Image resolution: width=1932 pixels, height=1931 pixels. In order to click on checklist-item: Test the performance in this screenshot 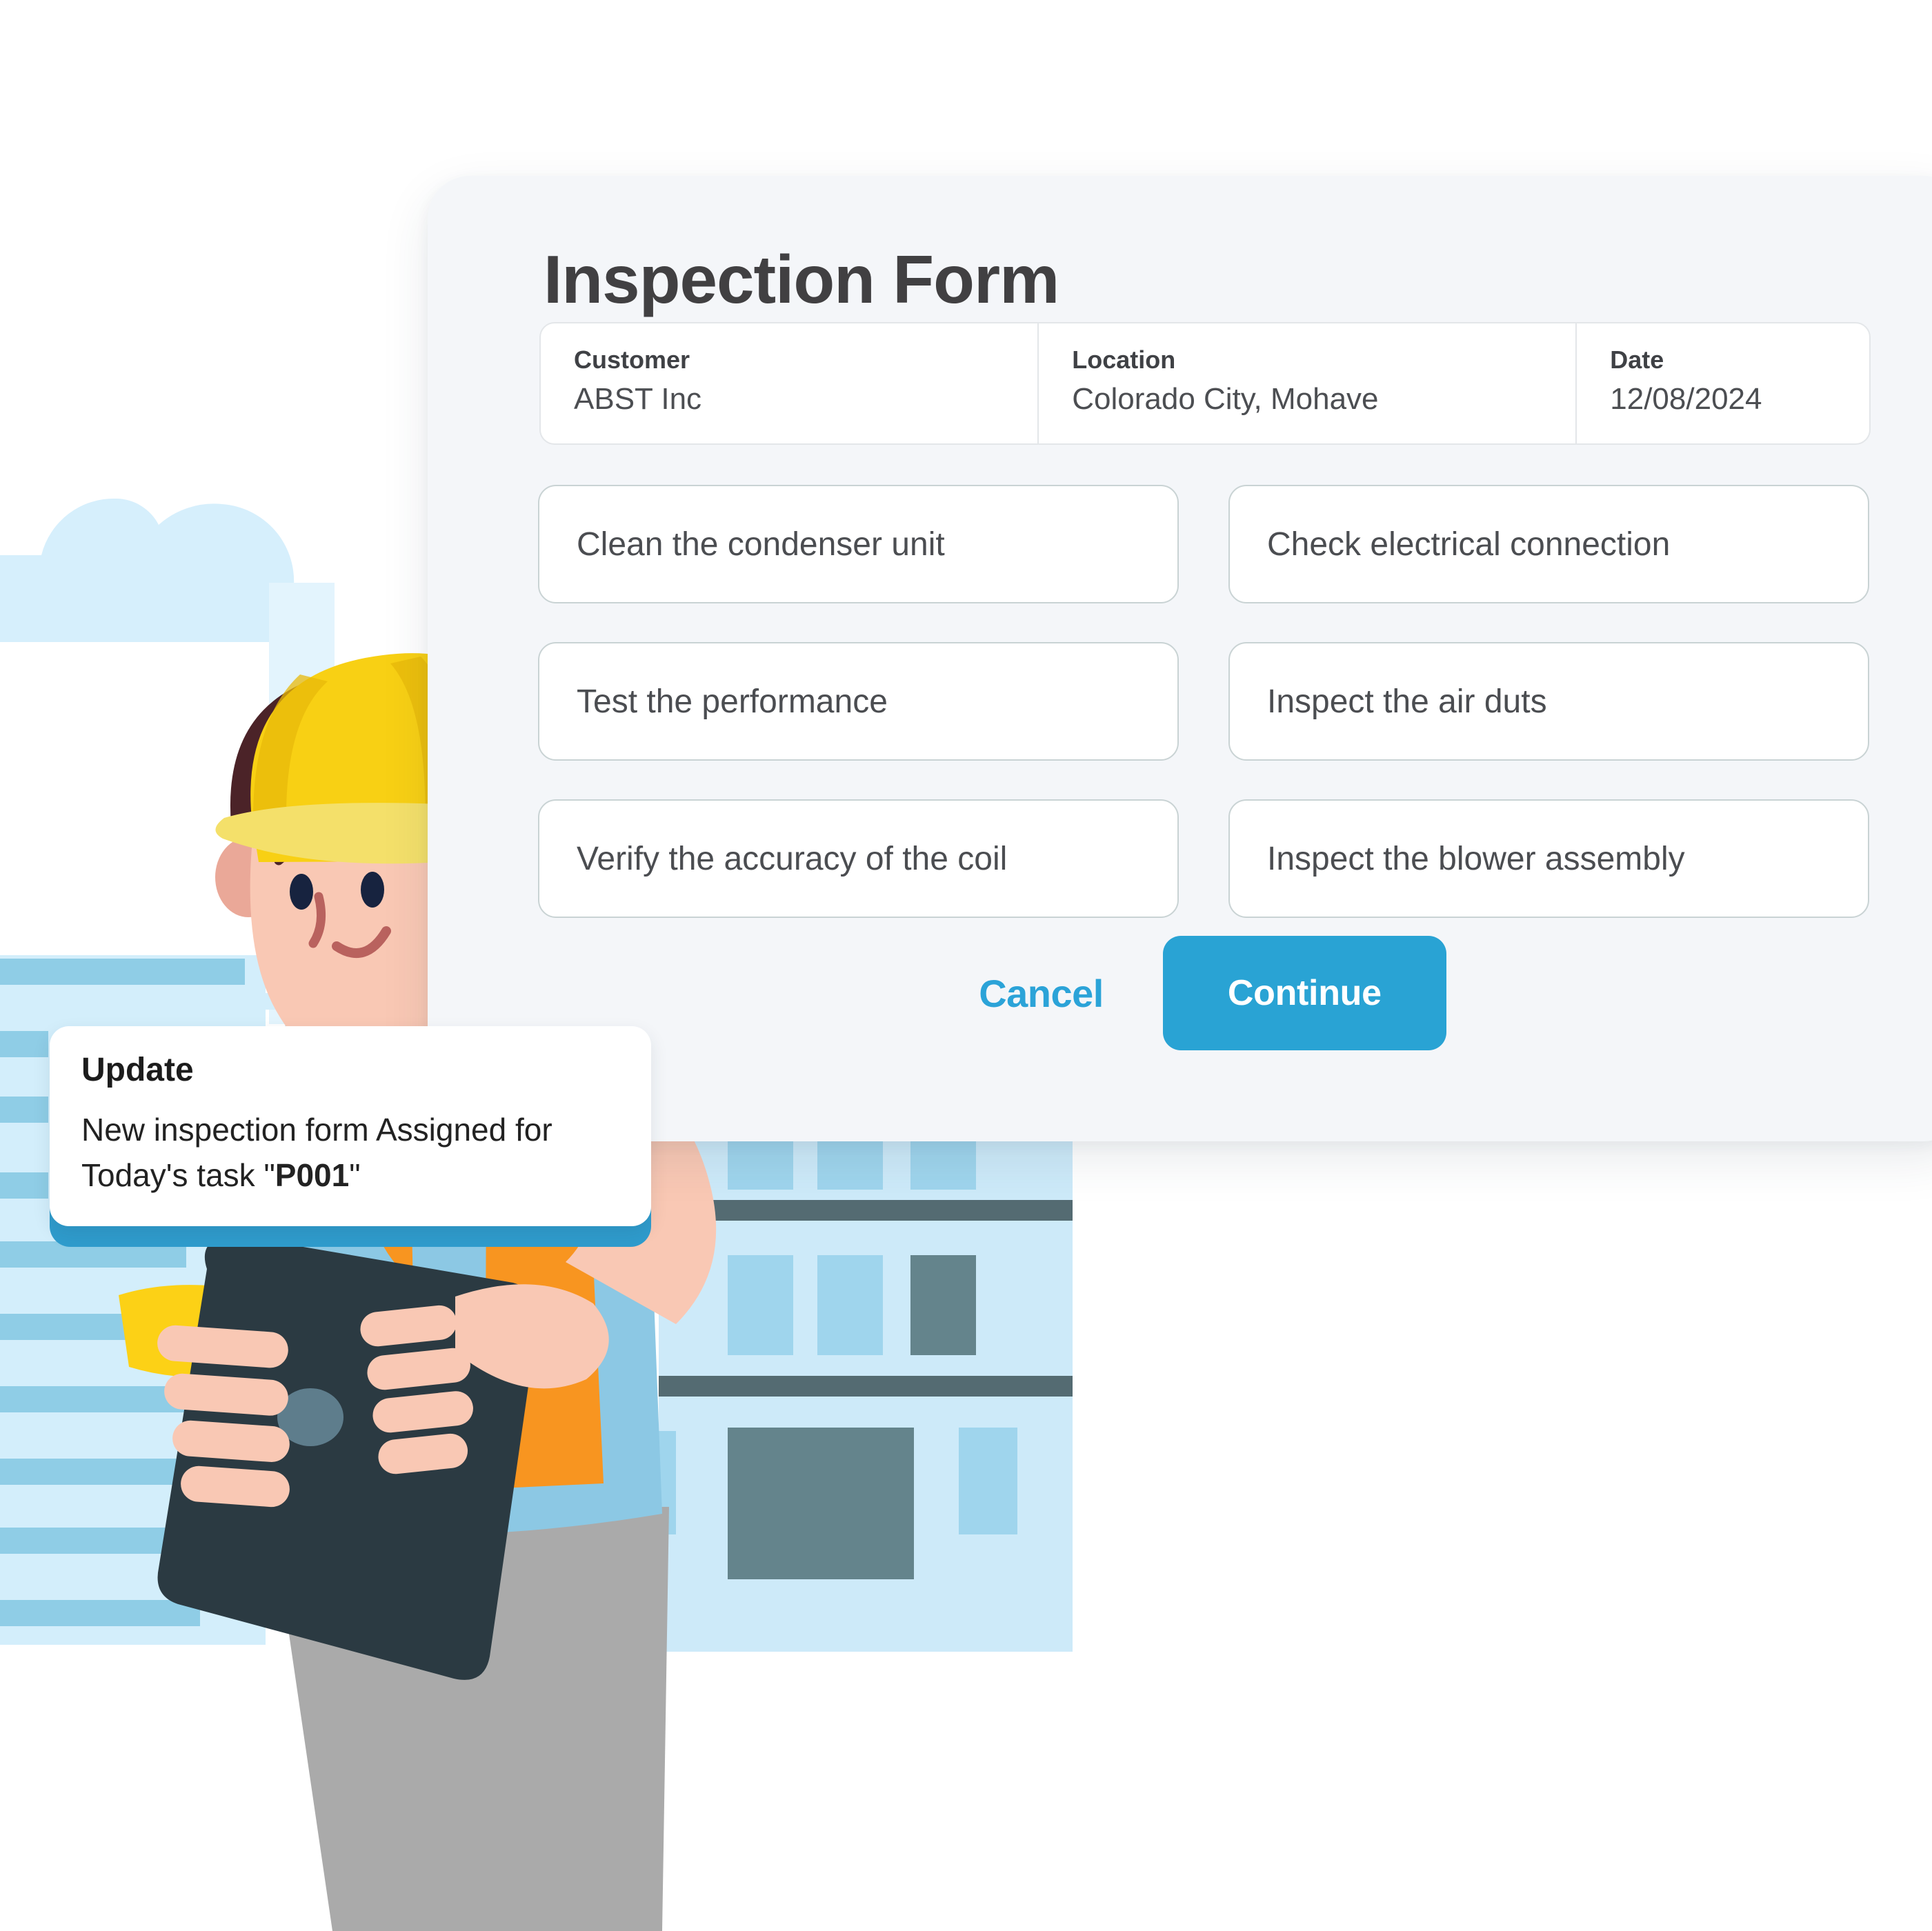, I will do `click(859, 701)`.